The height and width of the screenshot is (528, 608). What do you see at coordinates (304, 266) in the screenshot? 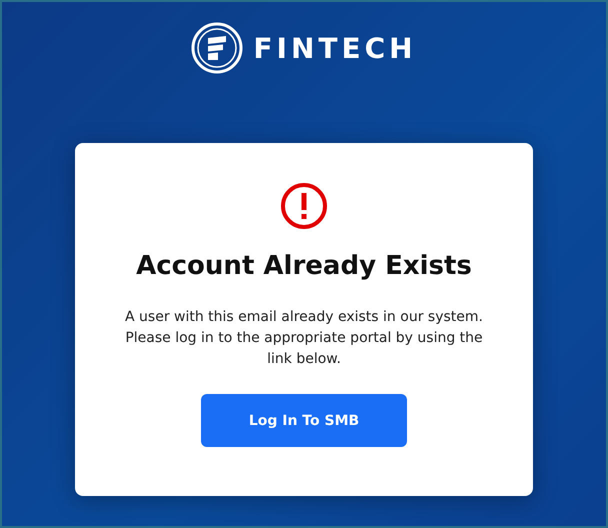
I see `dialog-title: Account Already Exists` at bounding box center [304, 266].